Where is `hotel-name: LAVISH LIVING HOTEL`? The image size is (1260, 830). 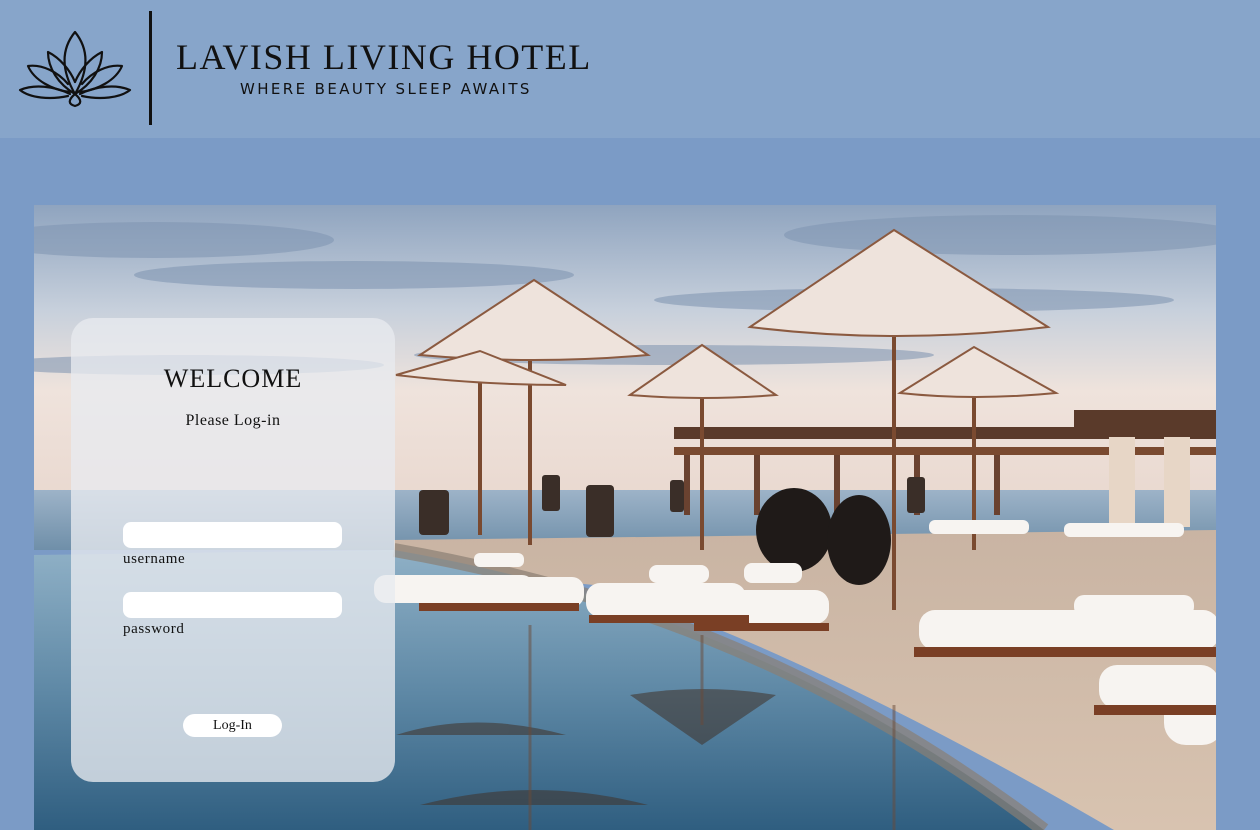
hotel-name: LAVISH LIVING HOTEL is located at coordinates (384, 57).